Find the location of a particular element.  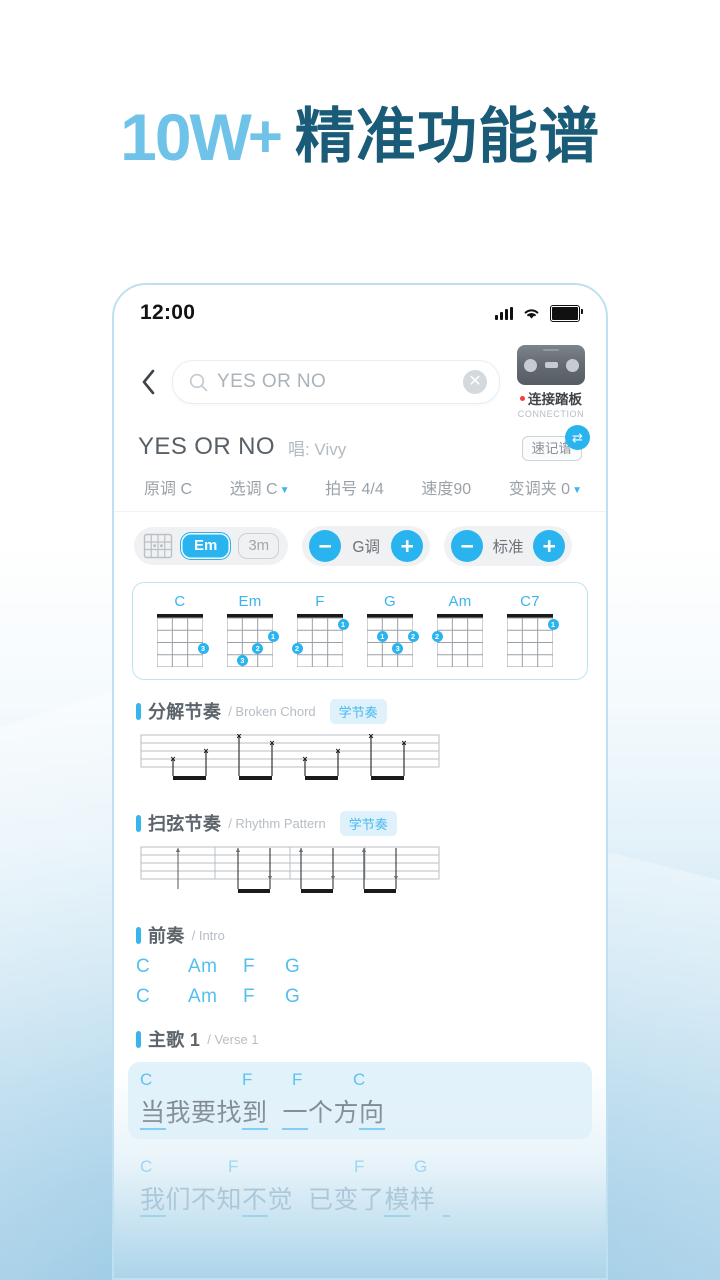

pedal-device-icon is located at coordinates (551, 365).